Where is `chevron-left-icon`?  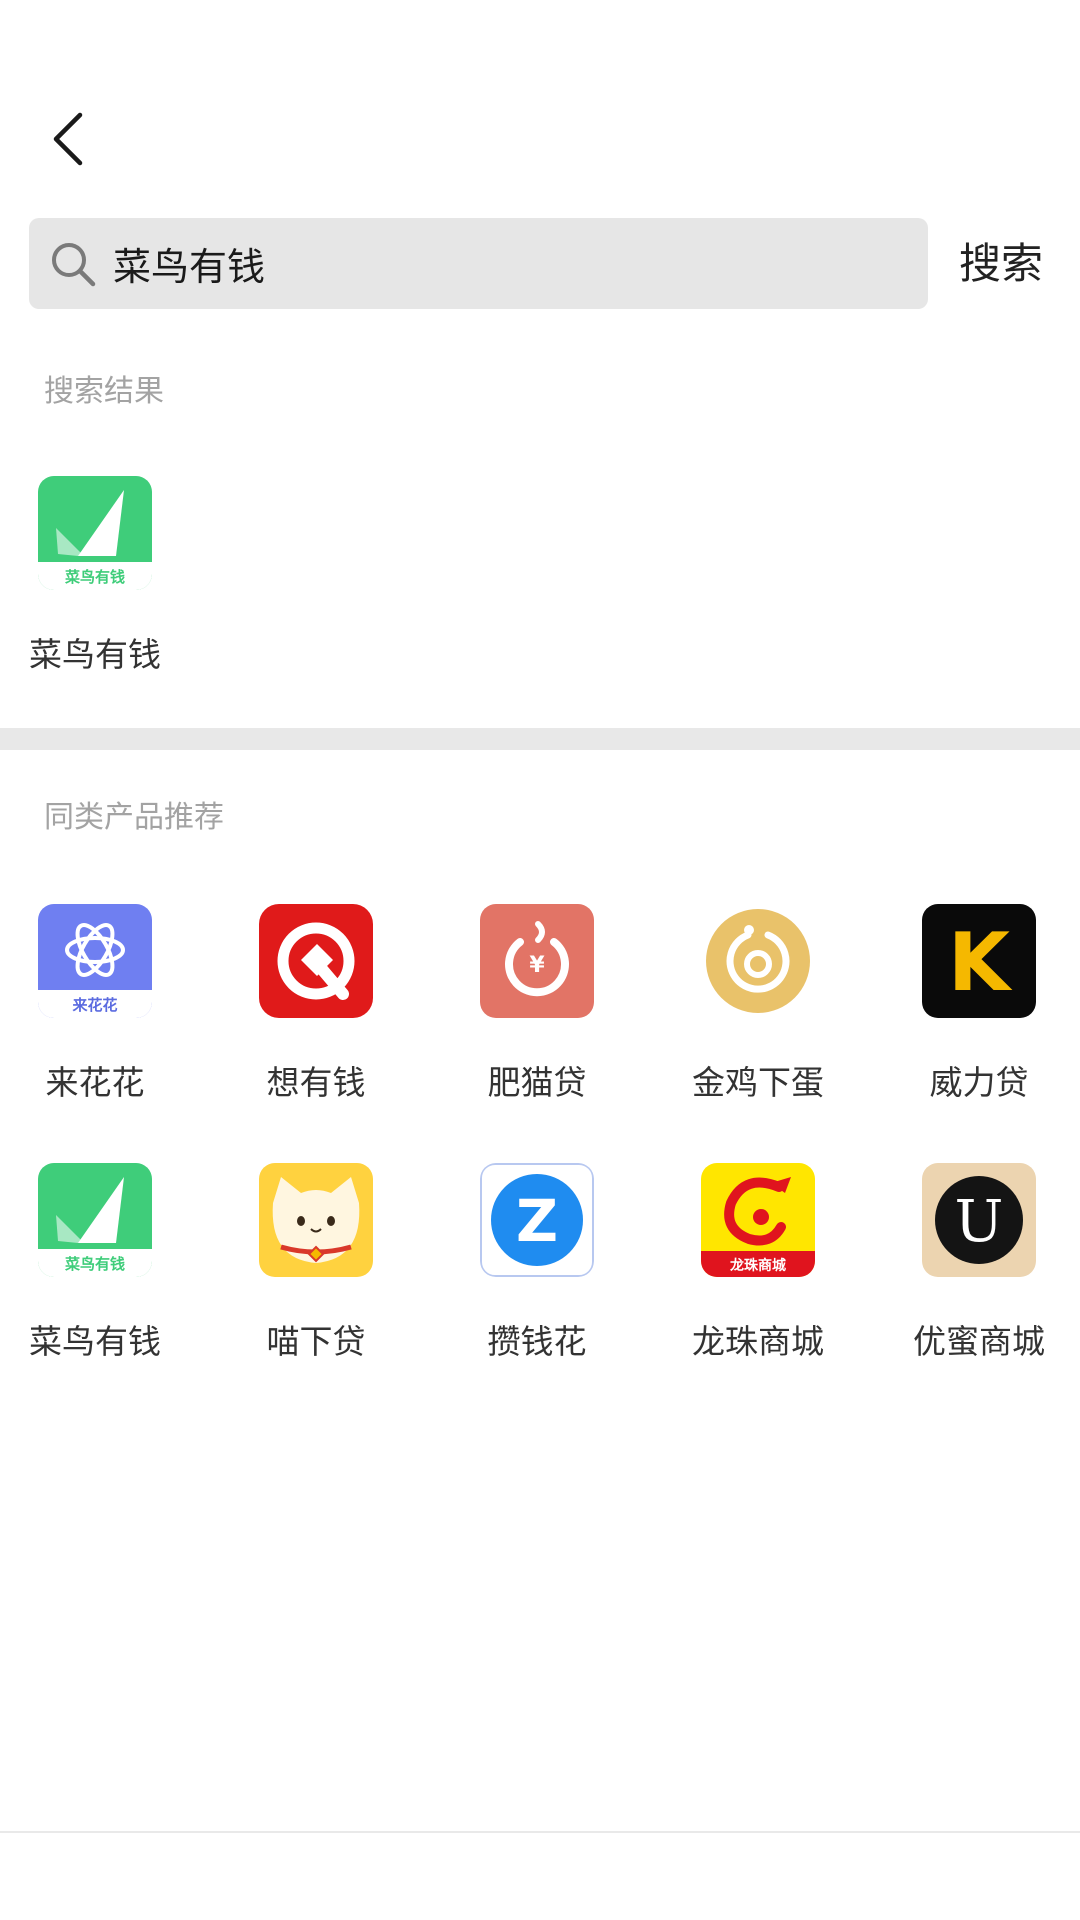 chevron-left-icon is located at coordinates (68, 137).